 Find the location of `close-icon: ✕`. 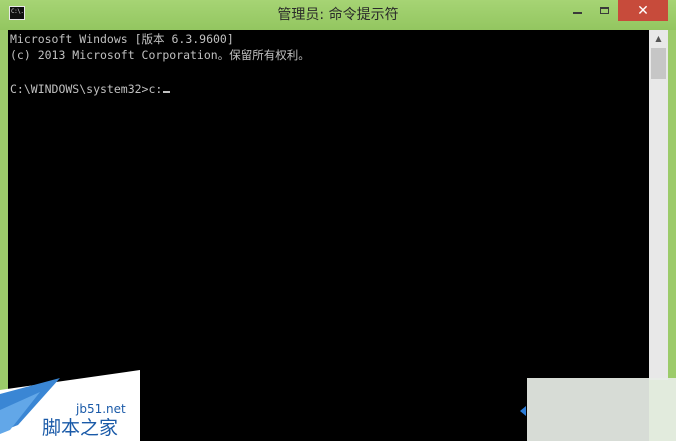

close-icon: ✕ is located at coordinates (643, 10).